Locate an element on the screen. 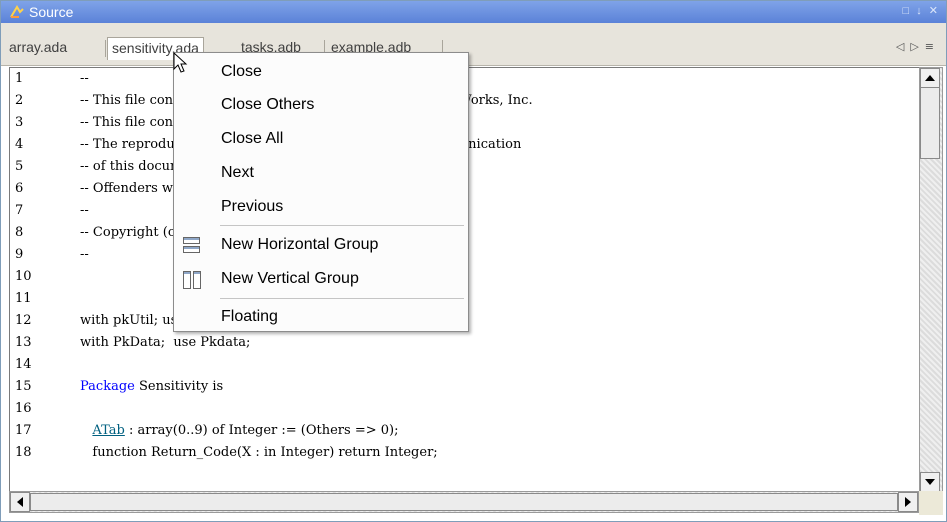 Image resolution: width=947 pixels, height=522 pixels. line-number: 10 is located at coordinates (23, 276).